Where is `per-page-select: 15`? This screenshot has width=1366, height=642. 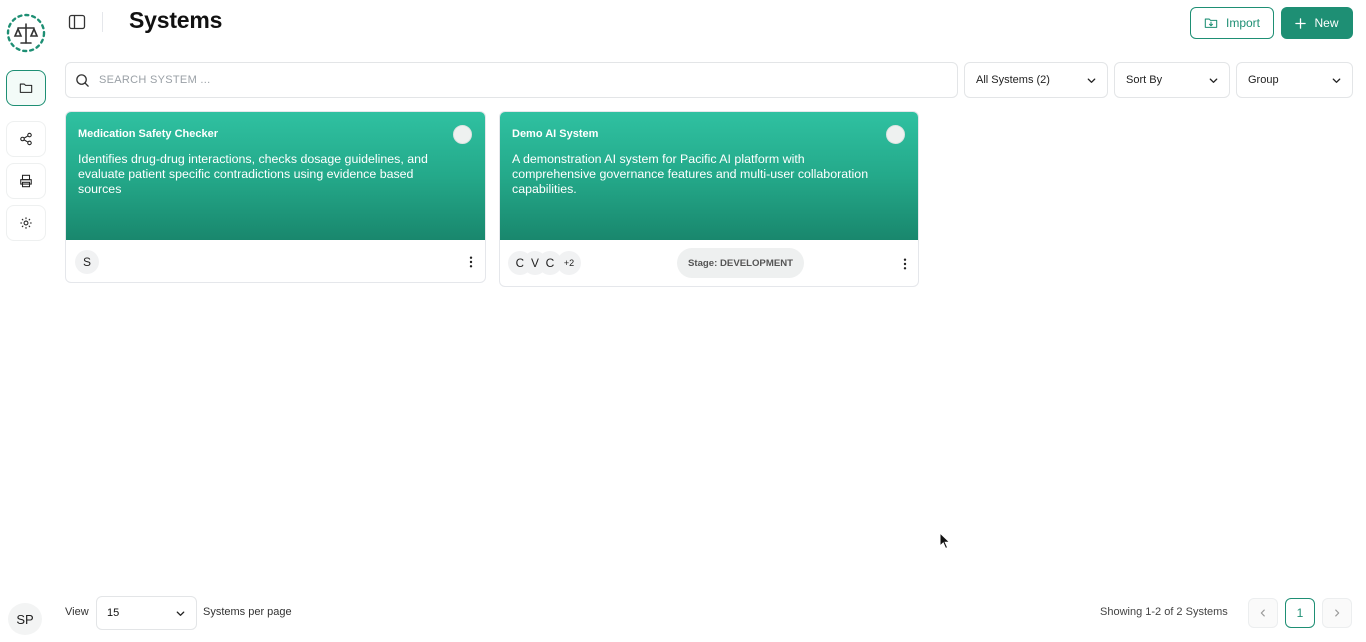 per-page-select: 15 is located at coordinates (146, 613).